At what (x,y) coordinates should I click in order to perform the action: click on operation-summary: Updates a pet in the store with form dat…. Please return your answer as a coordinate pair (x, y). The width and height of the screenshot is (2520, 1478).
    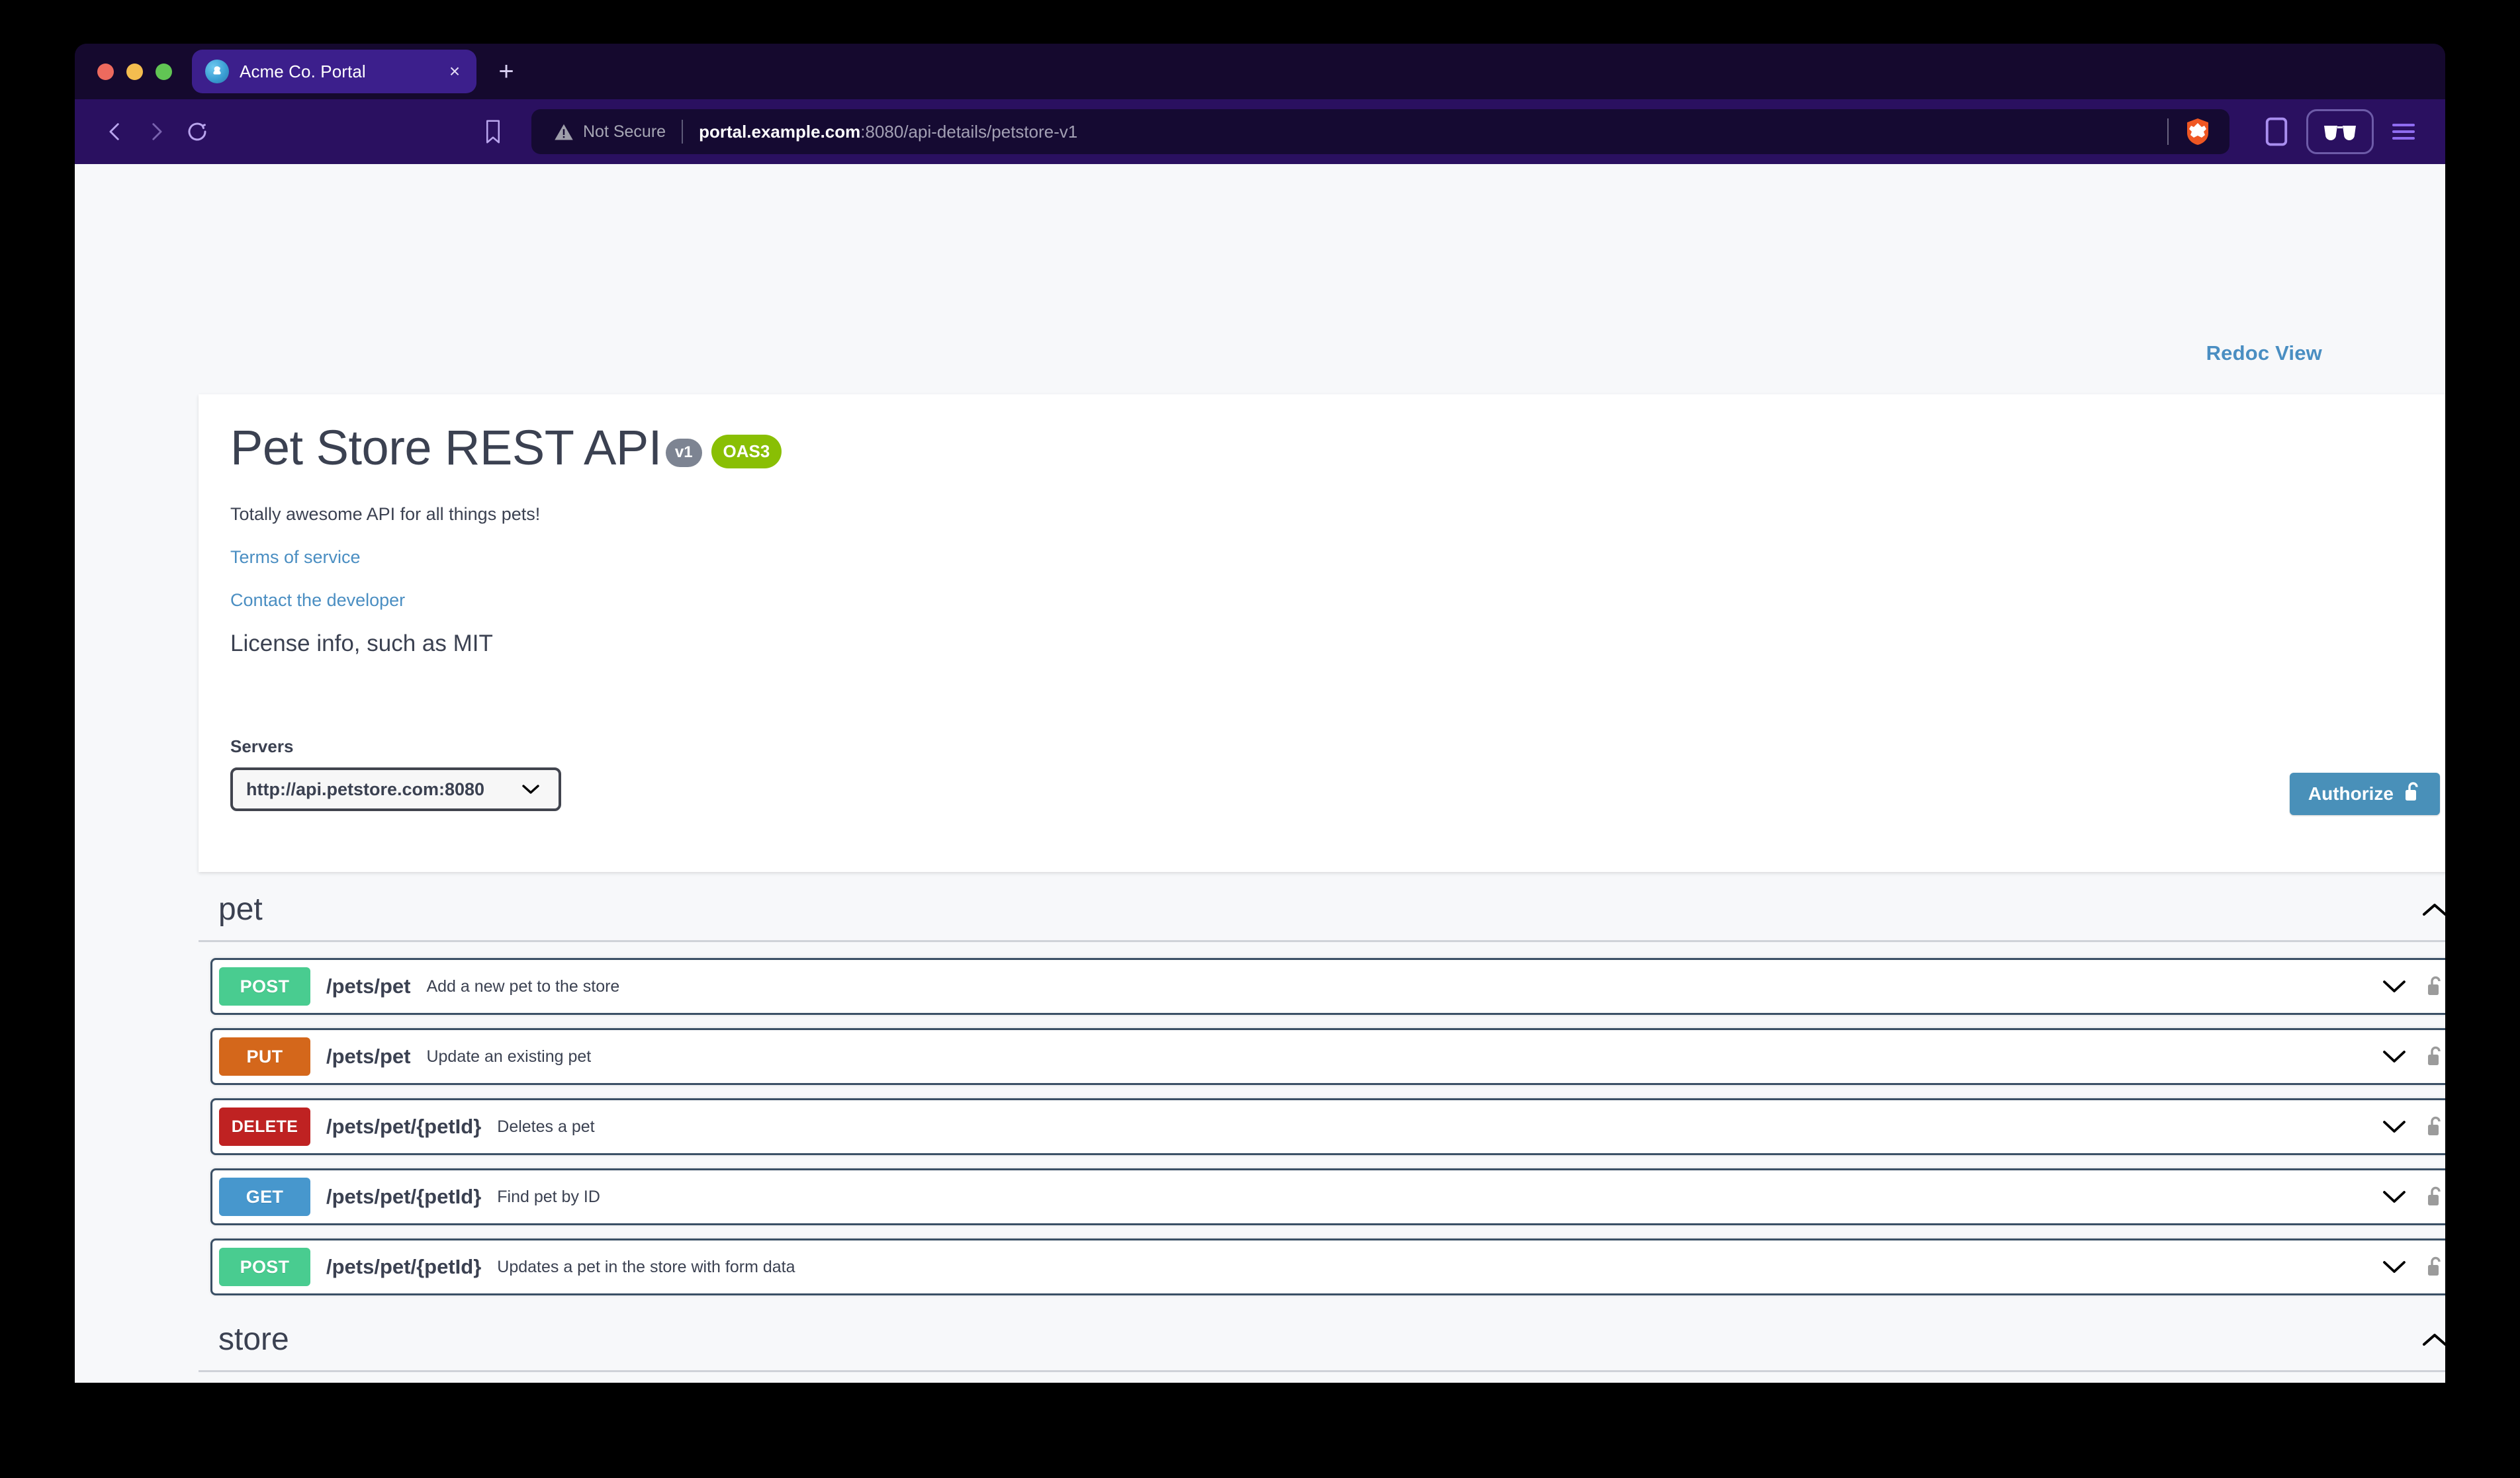
    Looking at the image, I should click on (646, 1266).